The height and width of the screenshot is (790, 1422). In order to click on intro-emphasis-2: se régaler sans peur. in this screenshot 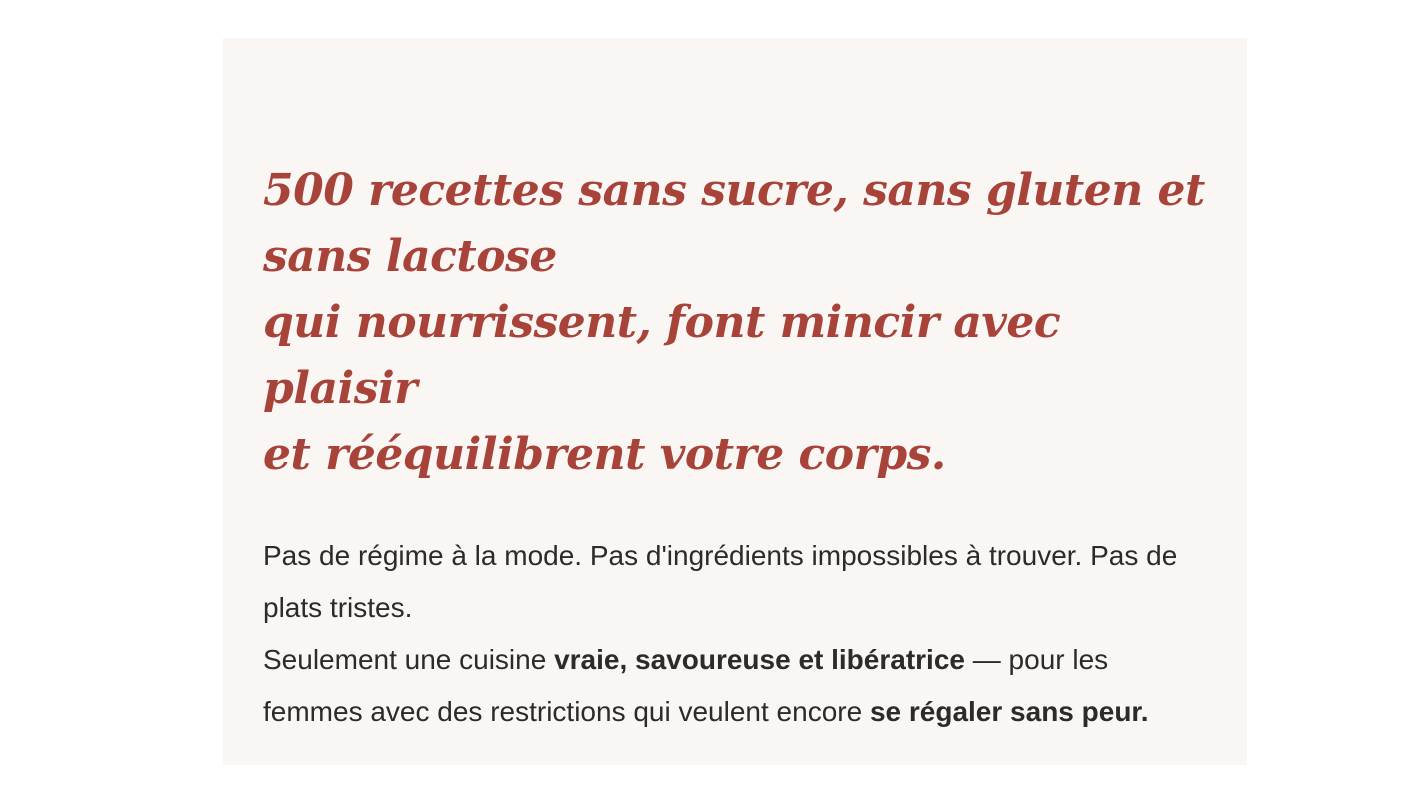, I will do `click(1009, 711)`.